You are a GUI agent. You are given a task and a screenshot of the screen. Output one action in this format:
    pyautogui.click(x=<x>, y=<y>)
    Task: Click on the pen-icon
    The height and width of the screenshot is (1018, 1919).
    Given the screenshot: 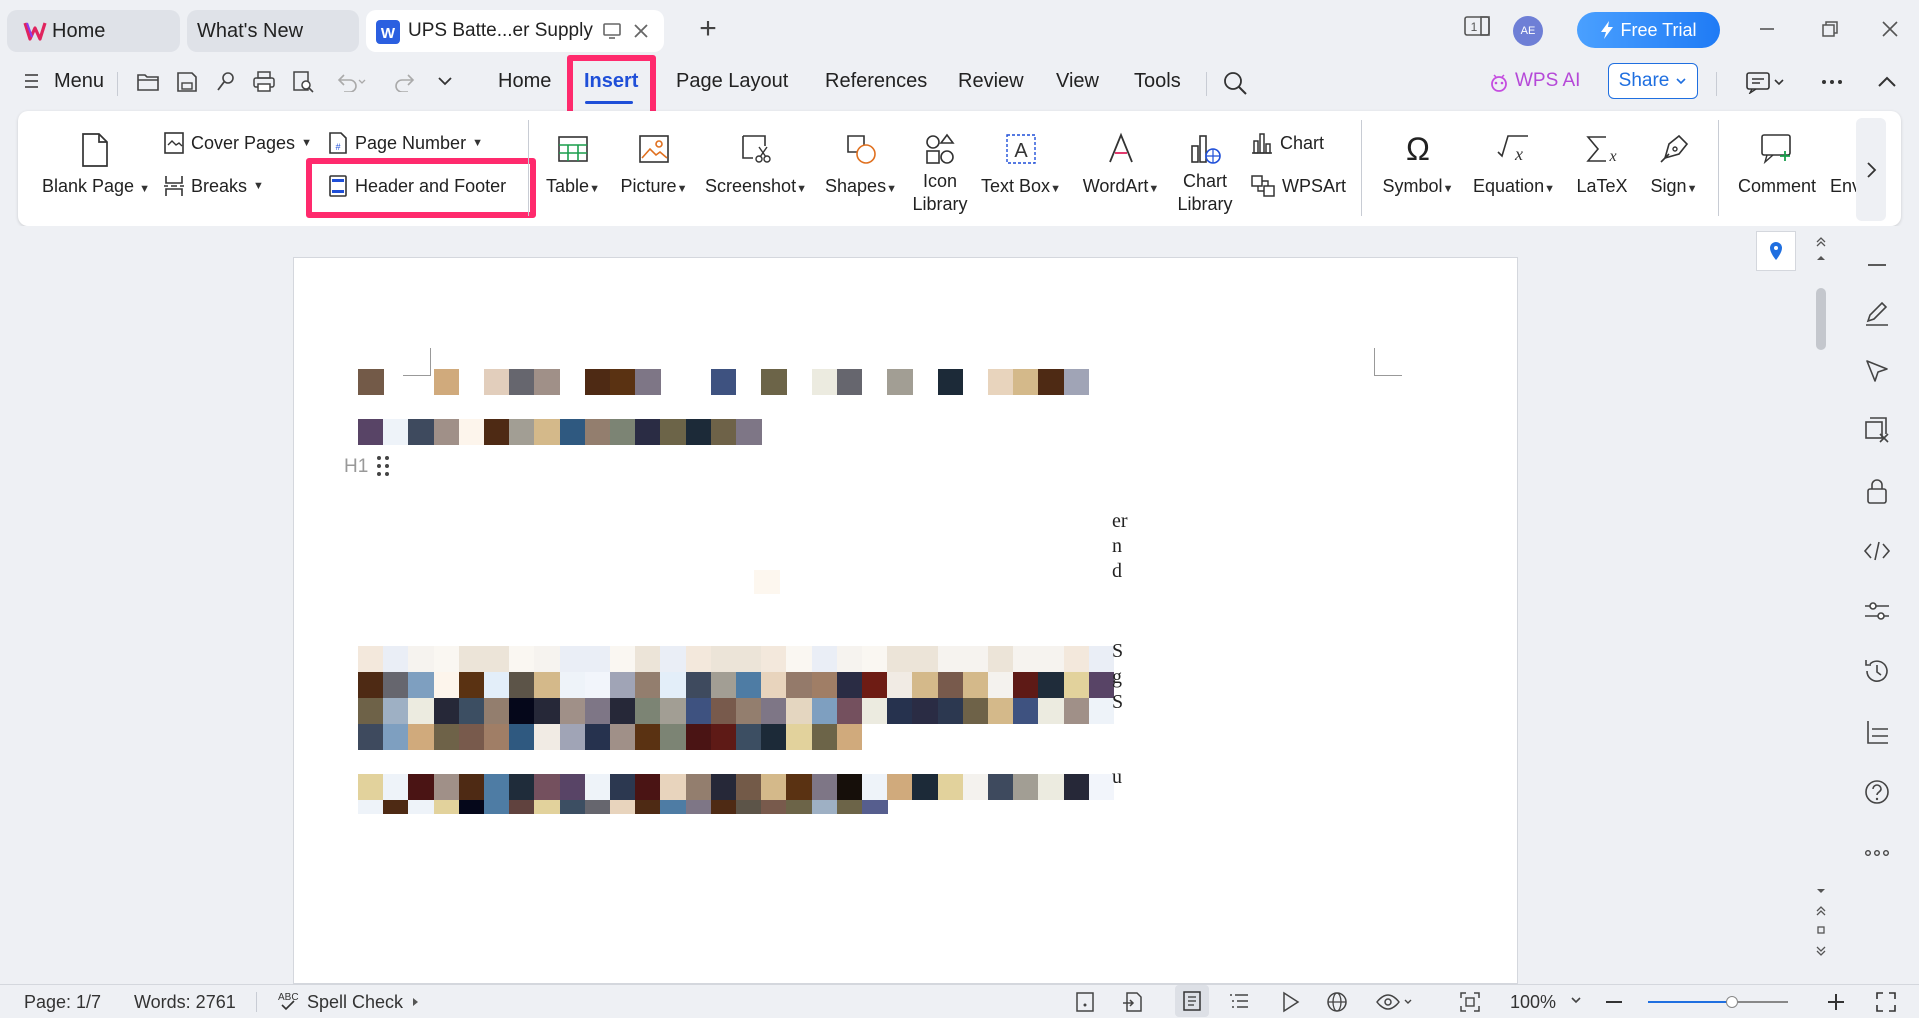 What is the action you would take?
    pyautogui.click(x=1877, y=314)
    